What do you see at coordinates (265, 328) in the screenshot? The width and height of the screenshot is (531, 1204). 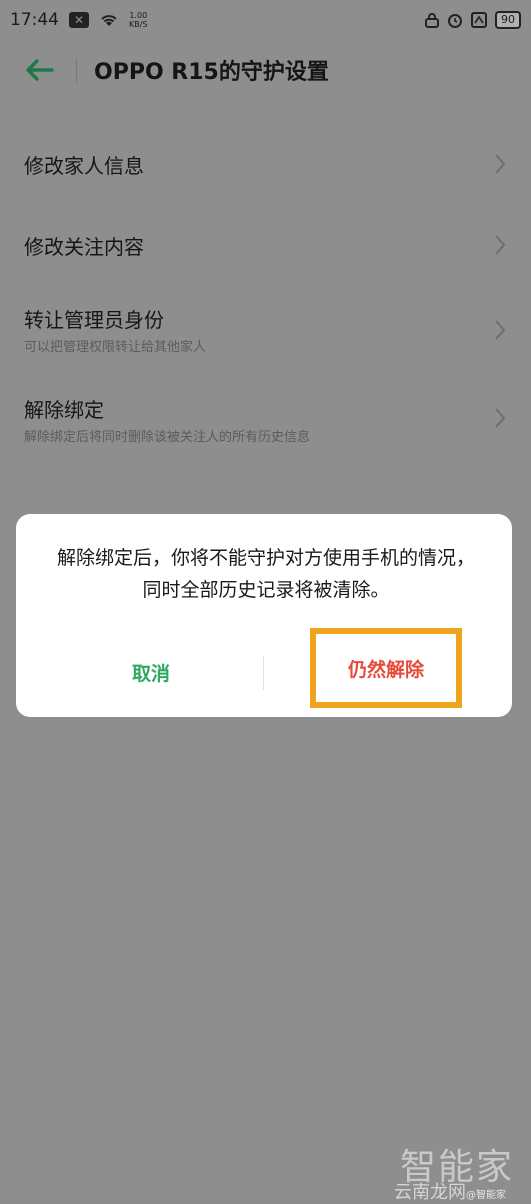 I see `menu-item-transfer-admin: 转让管理员身份 可以把管理权限转让给其他家人` at bounding box center [265, 328].